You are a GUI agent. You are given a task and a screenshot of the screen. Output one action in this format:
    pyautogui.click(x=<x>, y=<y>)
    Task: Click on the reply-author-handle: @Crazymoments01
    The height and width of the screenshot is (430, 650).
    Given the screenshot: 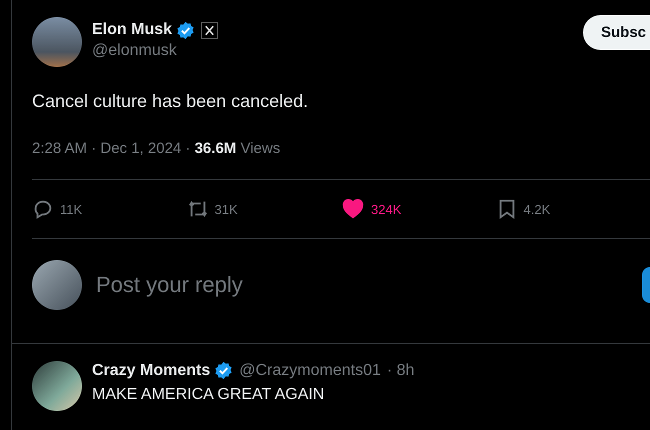 What is the action you would take?
    pyautogui.click(x=310, y=371)
    